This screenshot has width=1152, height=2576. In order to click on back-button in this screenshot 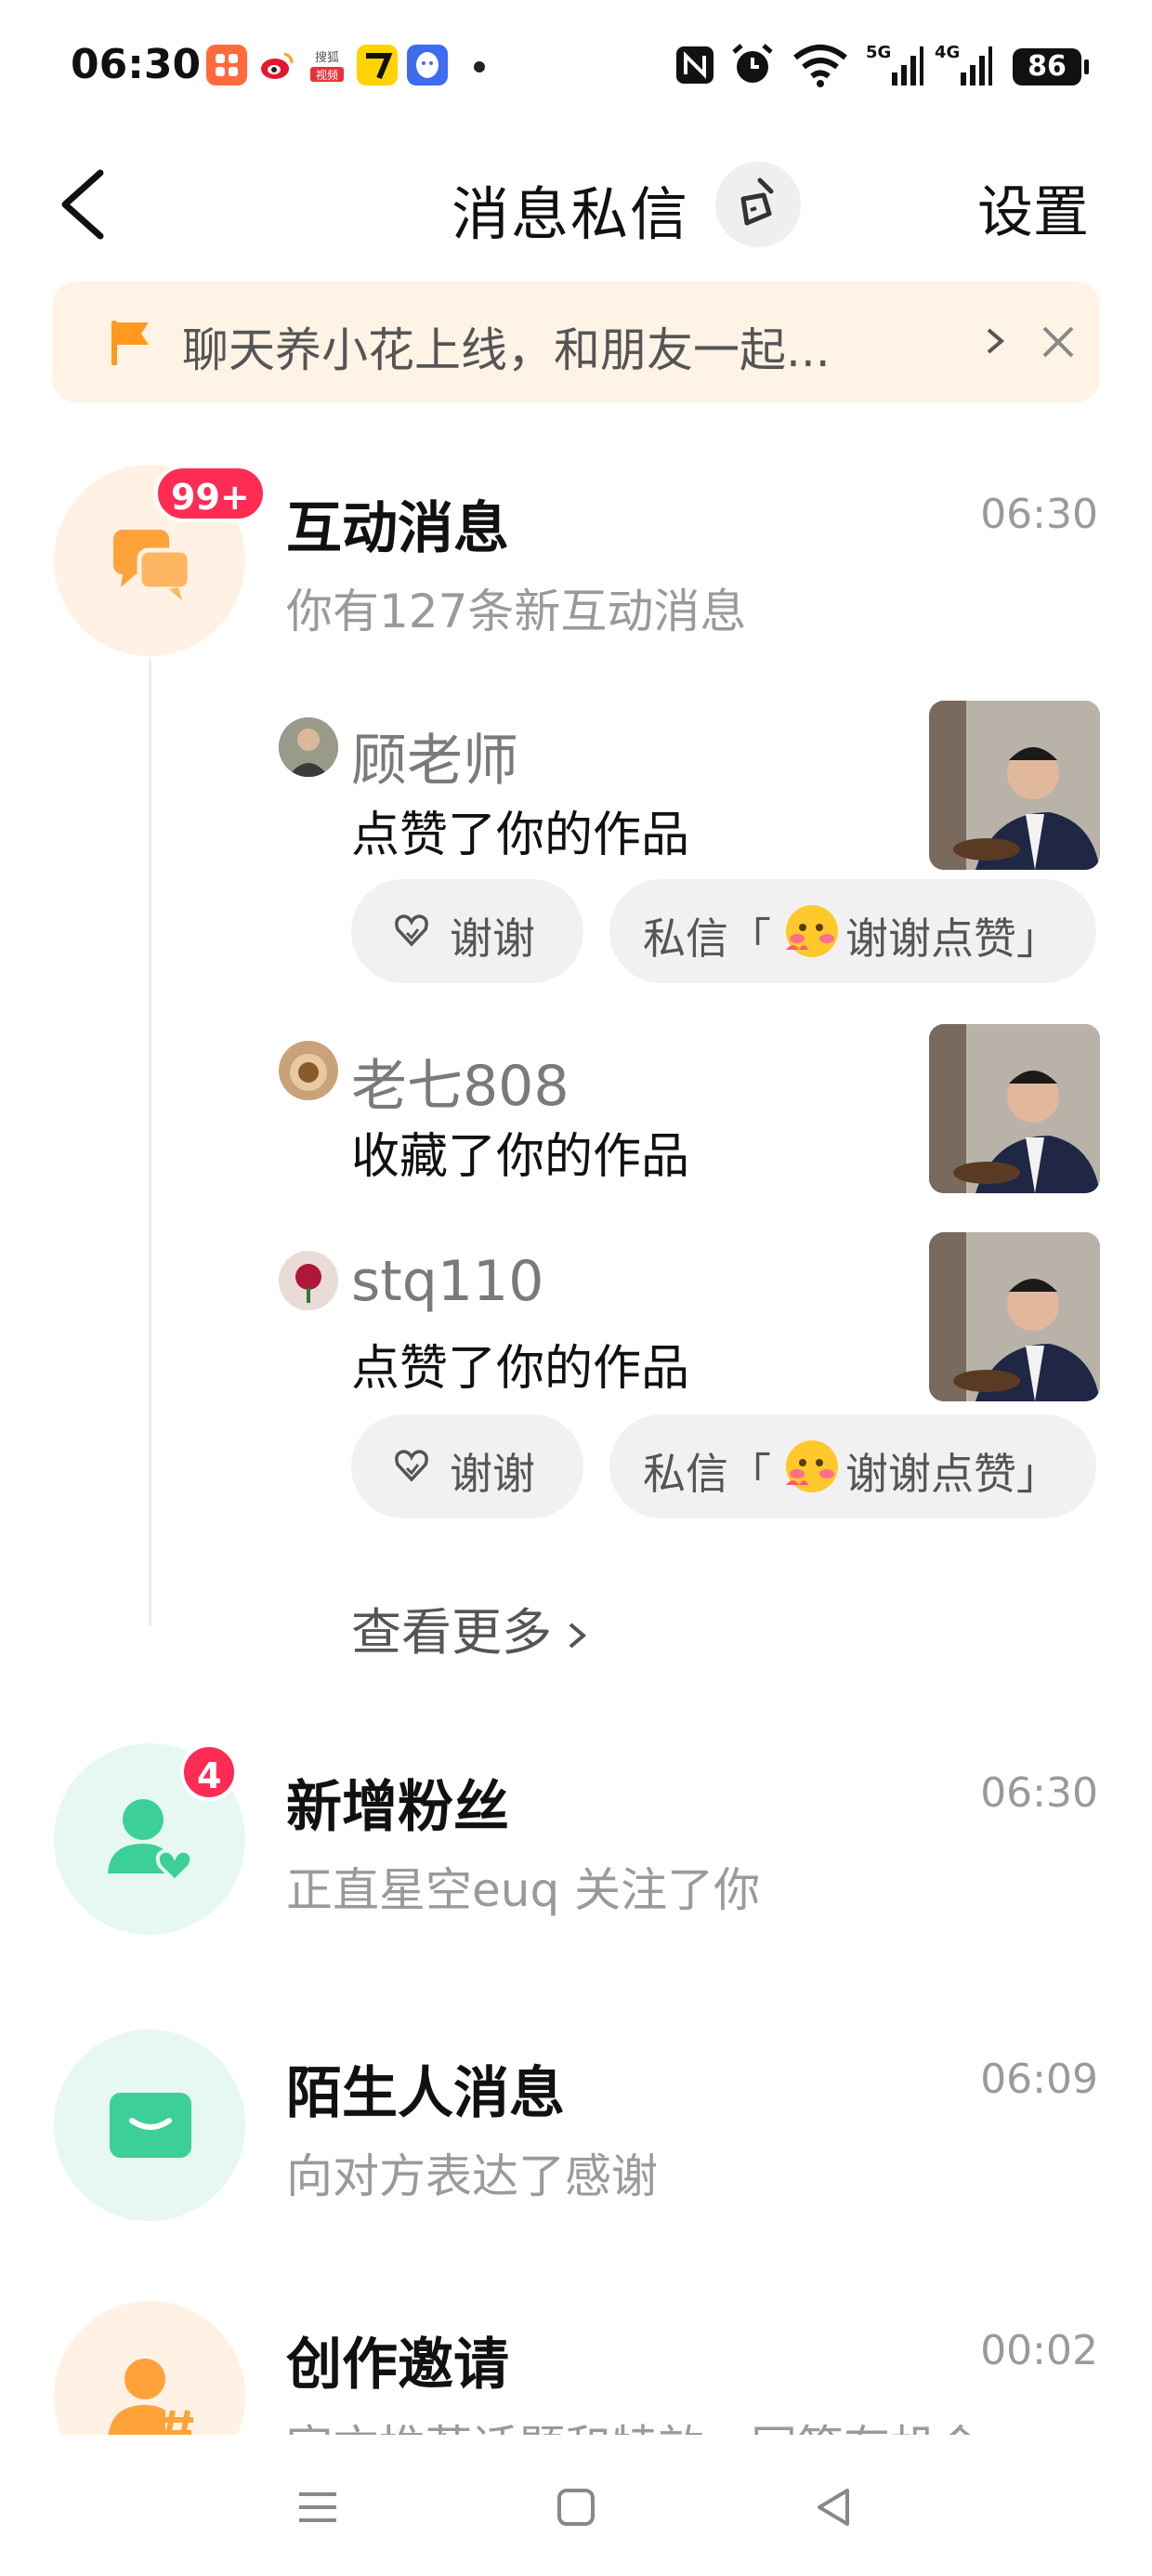, I will do `click(89, 204)`.